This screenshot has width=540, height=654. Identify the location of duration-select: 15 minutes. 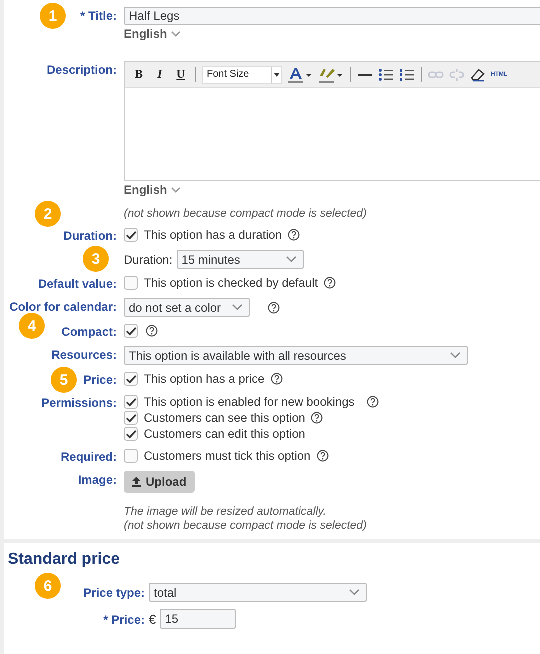
(240, 259).